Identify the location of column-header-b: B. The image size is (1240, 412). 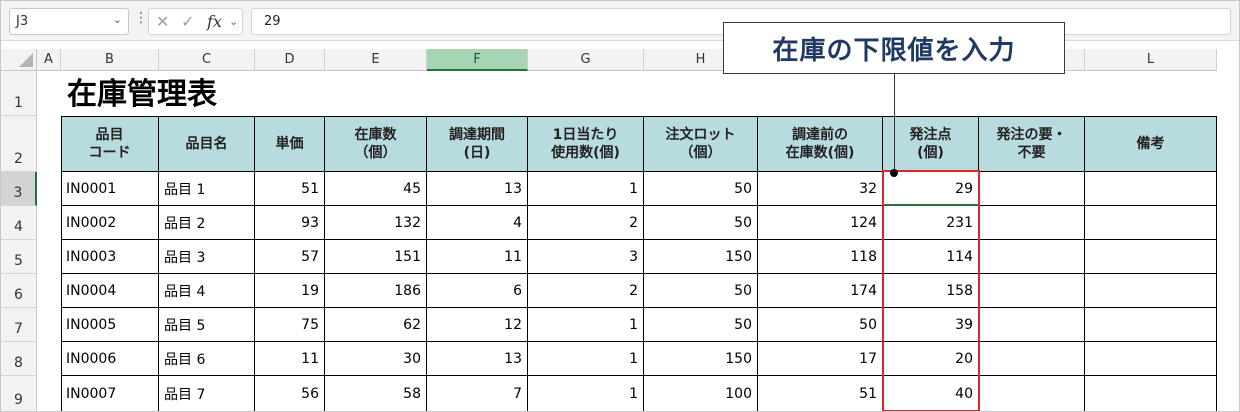
(110, 60).